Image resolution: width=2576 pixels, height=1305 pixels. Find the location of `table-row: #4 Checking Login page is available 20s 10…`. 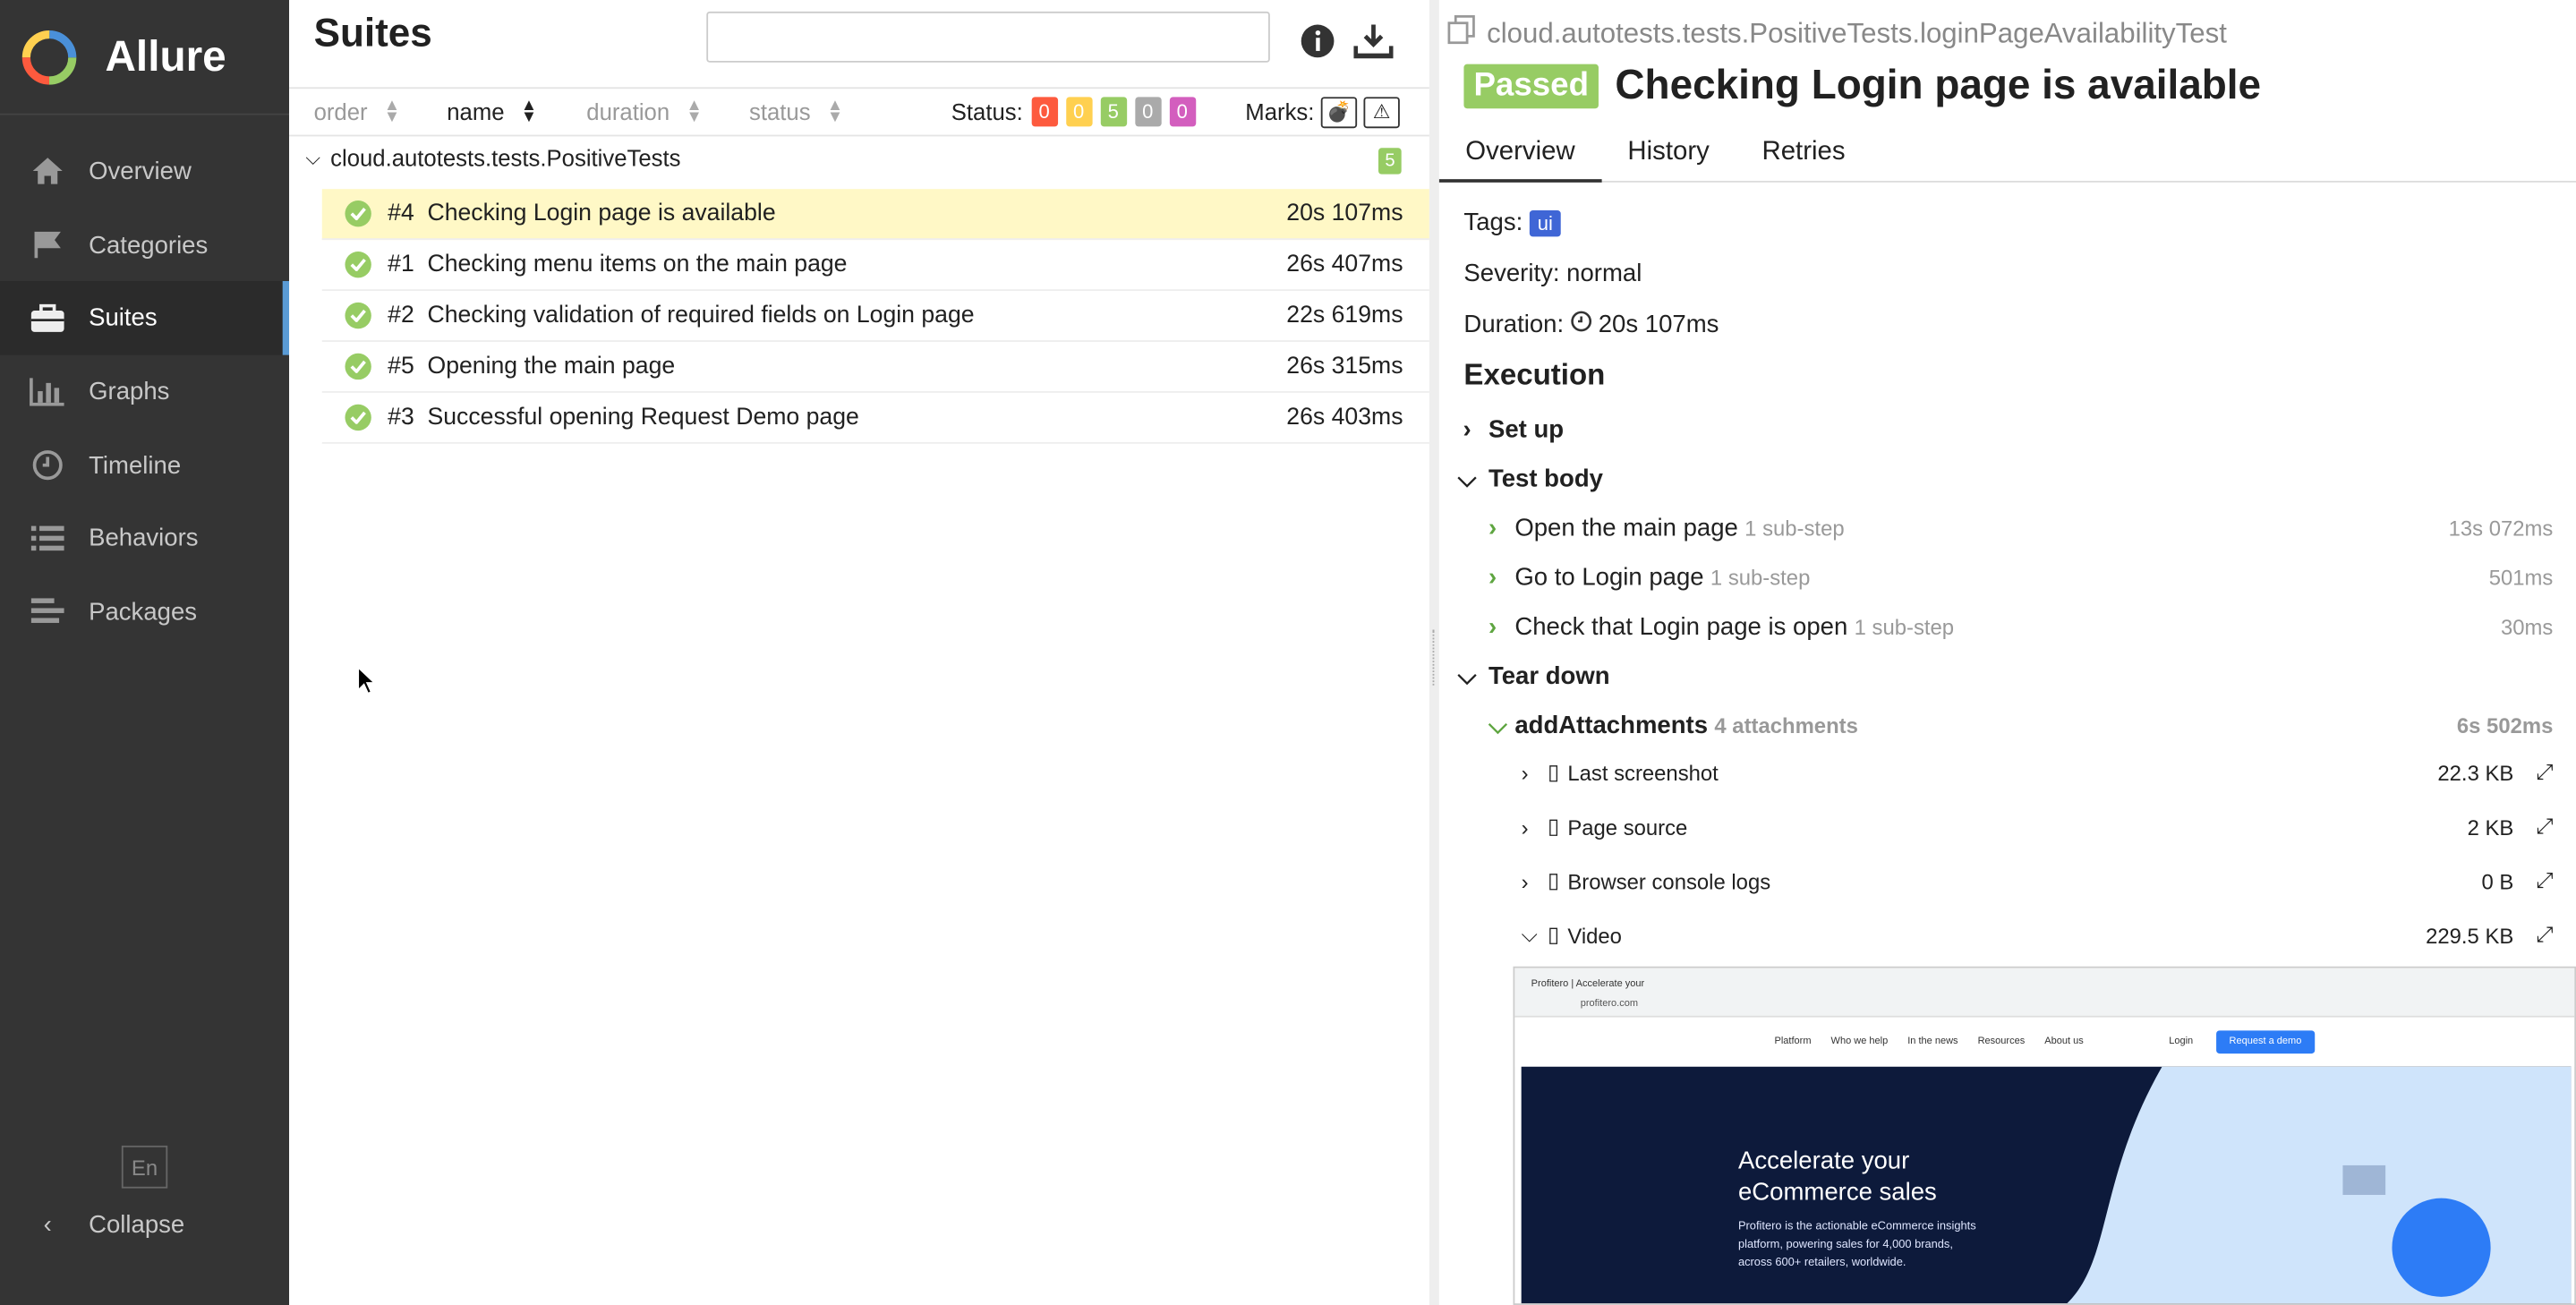

table-row: #4 Checking Login page is available 20s 10… is located at coordinates (875, 215).